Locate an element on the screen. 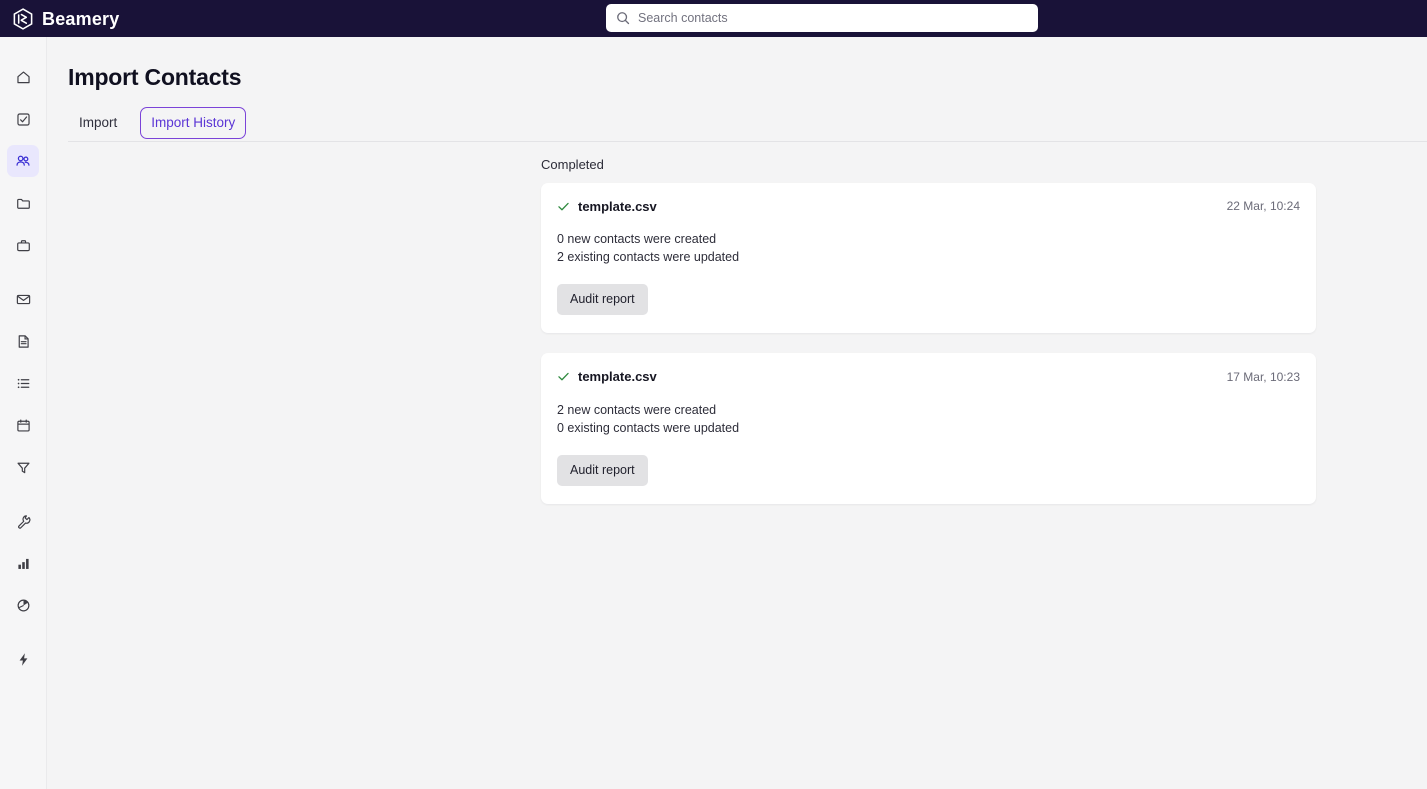  created-count-line: 2 new contacts were created is located at coordinates (637, 409).